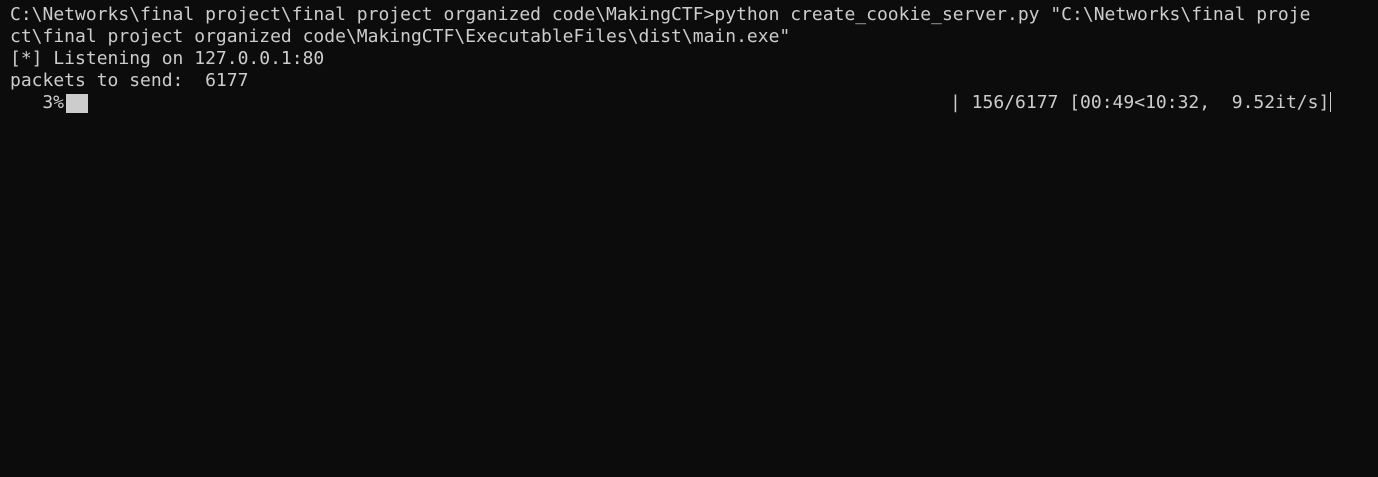 The image size is (1378, 477). Describe the element at coordinates (507, 103) in the screenshot. I see `progress-bar-track` at that location.